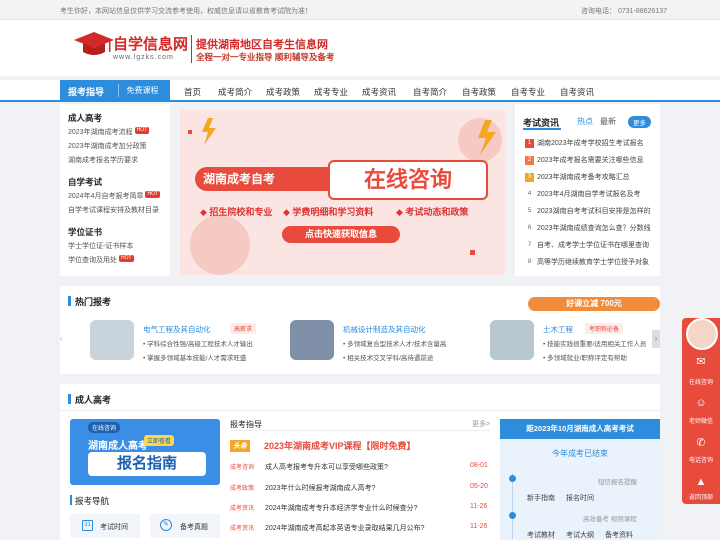 This screenshot has height=540, width=720. I want to click on newbie-guide-link: 新手指南, so click(541, 498).